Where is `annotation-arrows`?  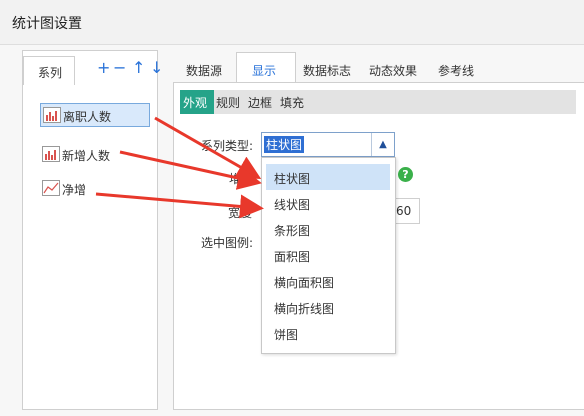 annotation-arrows is located at coordinates (179, 167).